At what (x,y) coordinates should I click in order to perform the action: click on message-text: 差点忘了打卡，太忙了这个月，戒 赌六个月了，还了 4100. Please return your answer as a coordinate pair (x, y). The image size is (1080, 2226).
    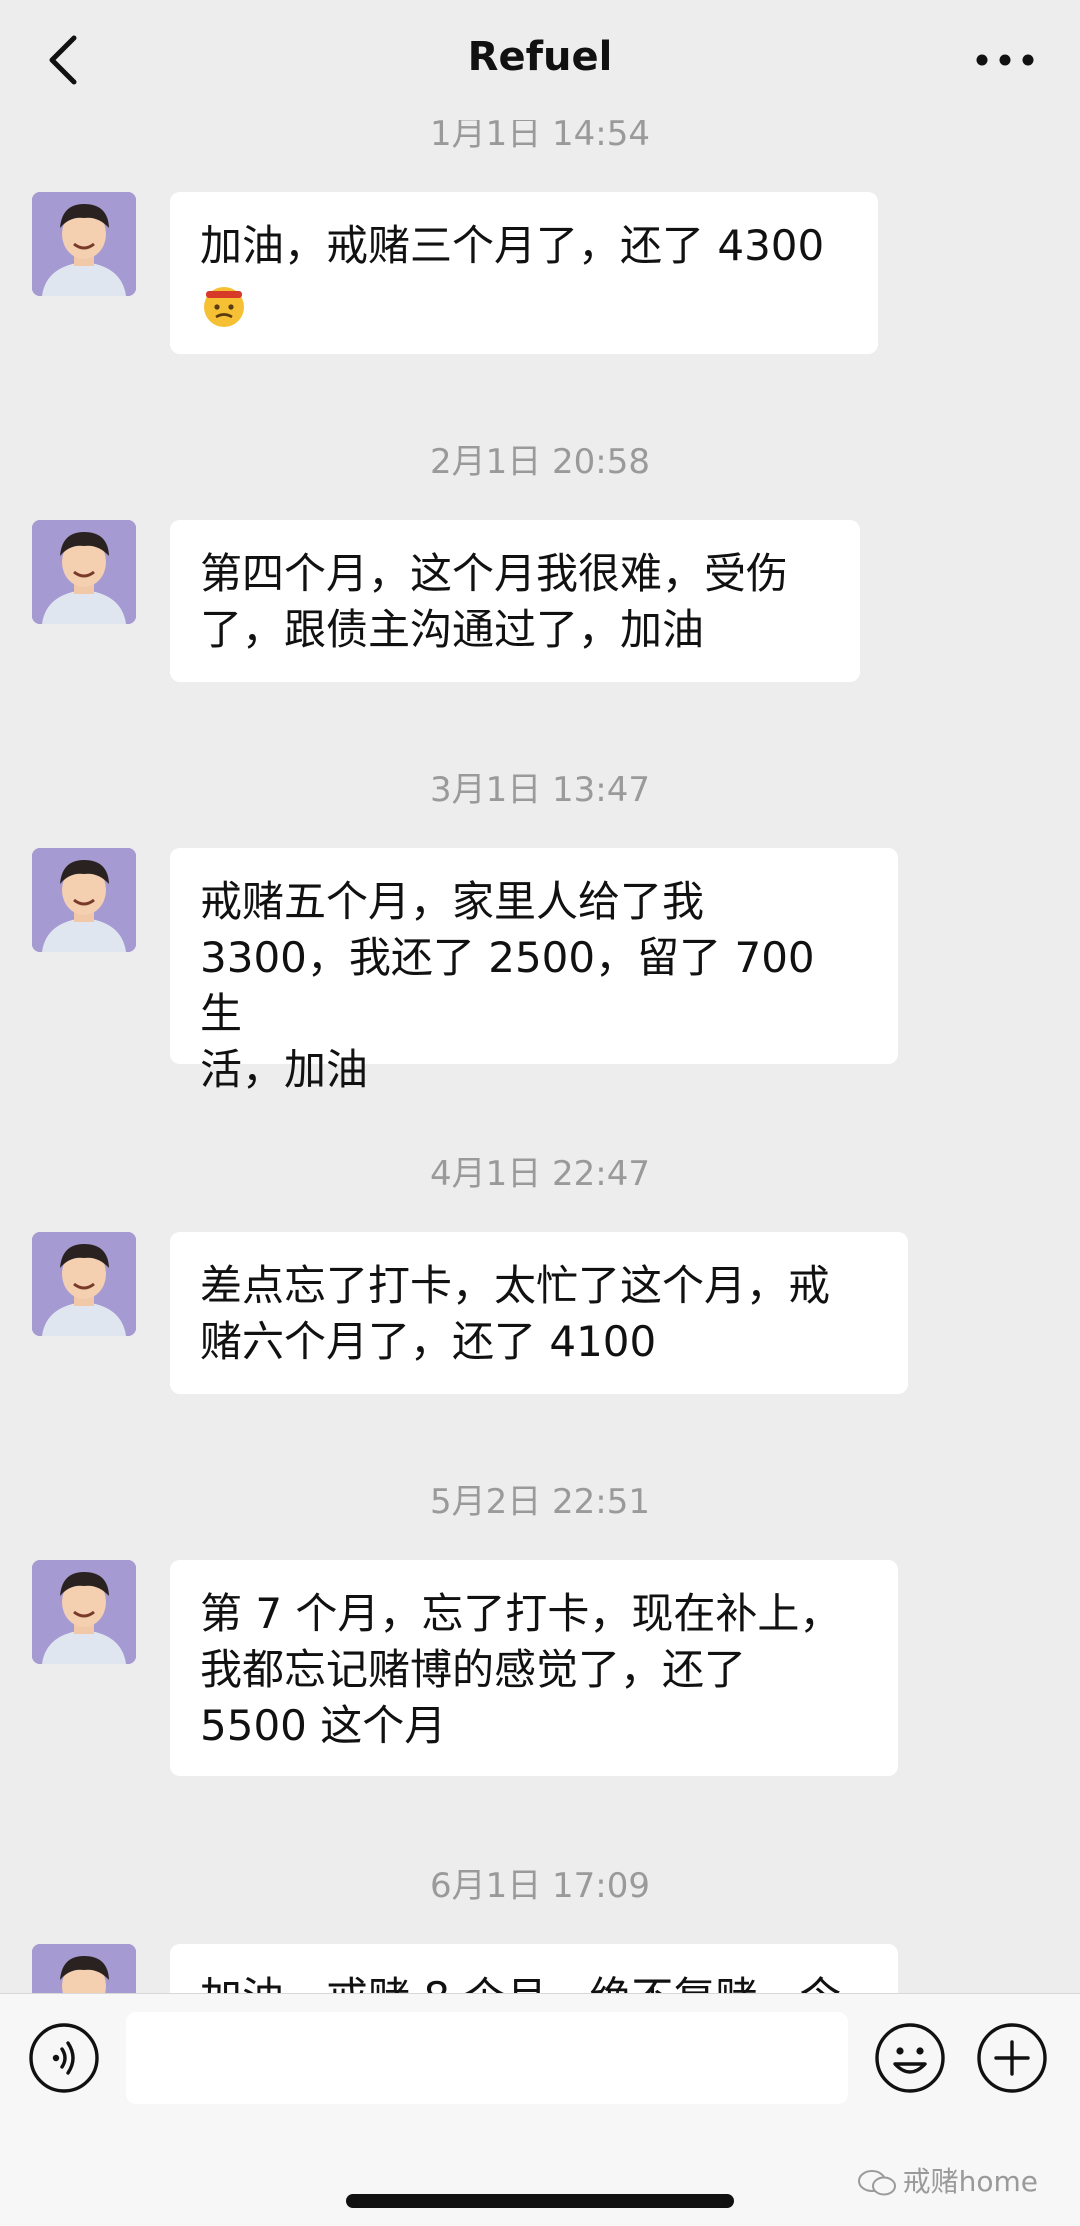
    Looking at the image, I should click on (515, 1313).